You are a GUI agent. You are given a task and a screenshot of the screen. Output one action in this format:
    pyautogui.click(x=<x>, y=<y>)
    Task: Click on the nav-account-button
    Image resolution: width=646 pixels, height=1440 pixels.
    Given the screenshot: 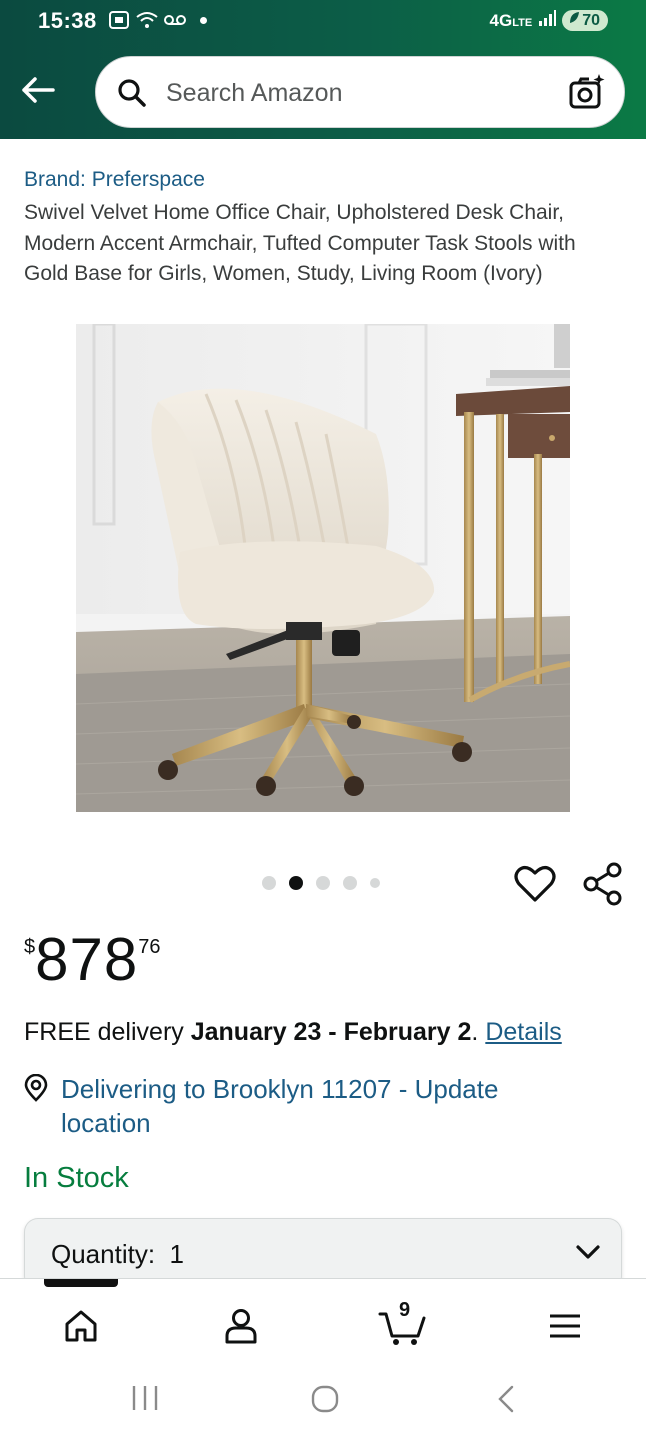 What is the action you would take?
    pyautogui.click(x=241, y=1326)
    